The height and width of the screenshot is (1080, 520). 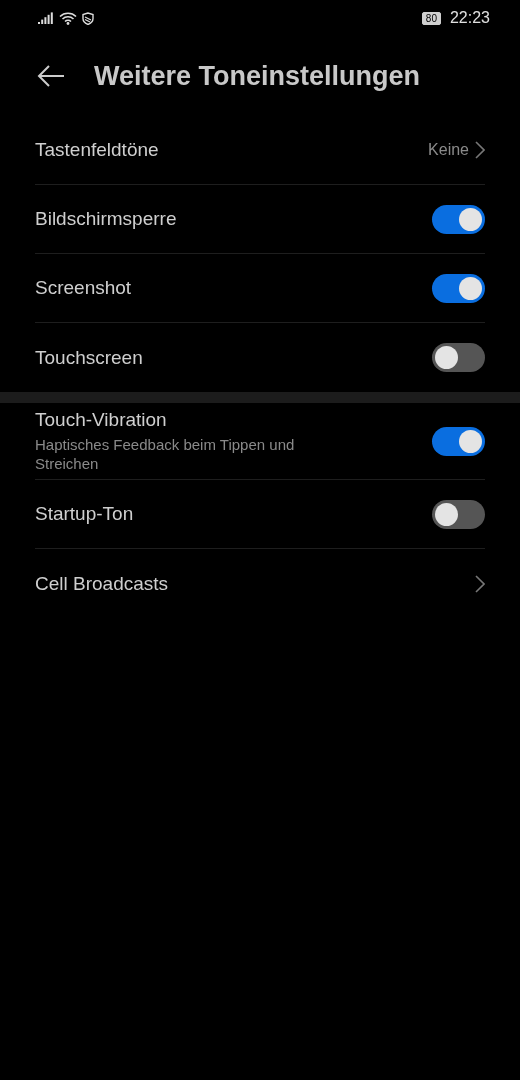 I want to click on clock: 22:23, so click(x=469, y=18).